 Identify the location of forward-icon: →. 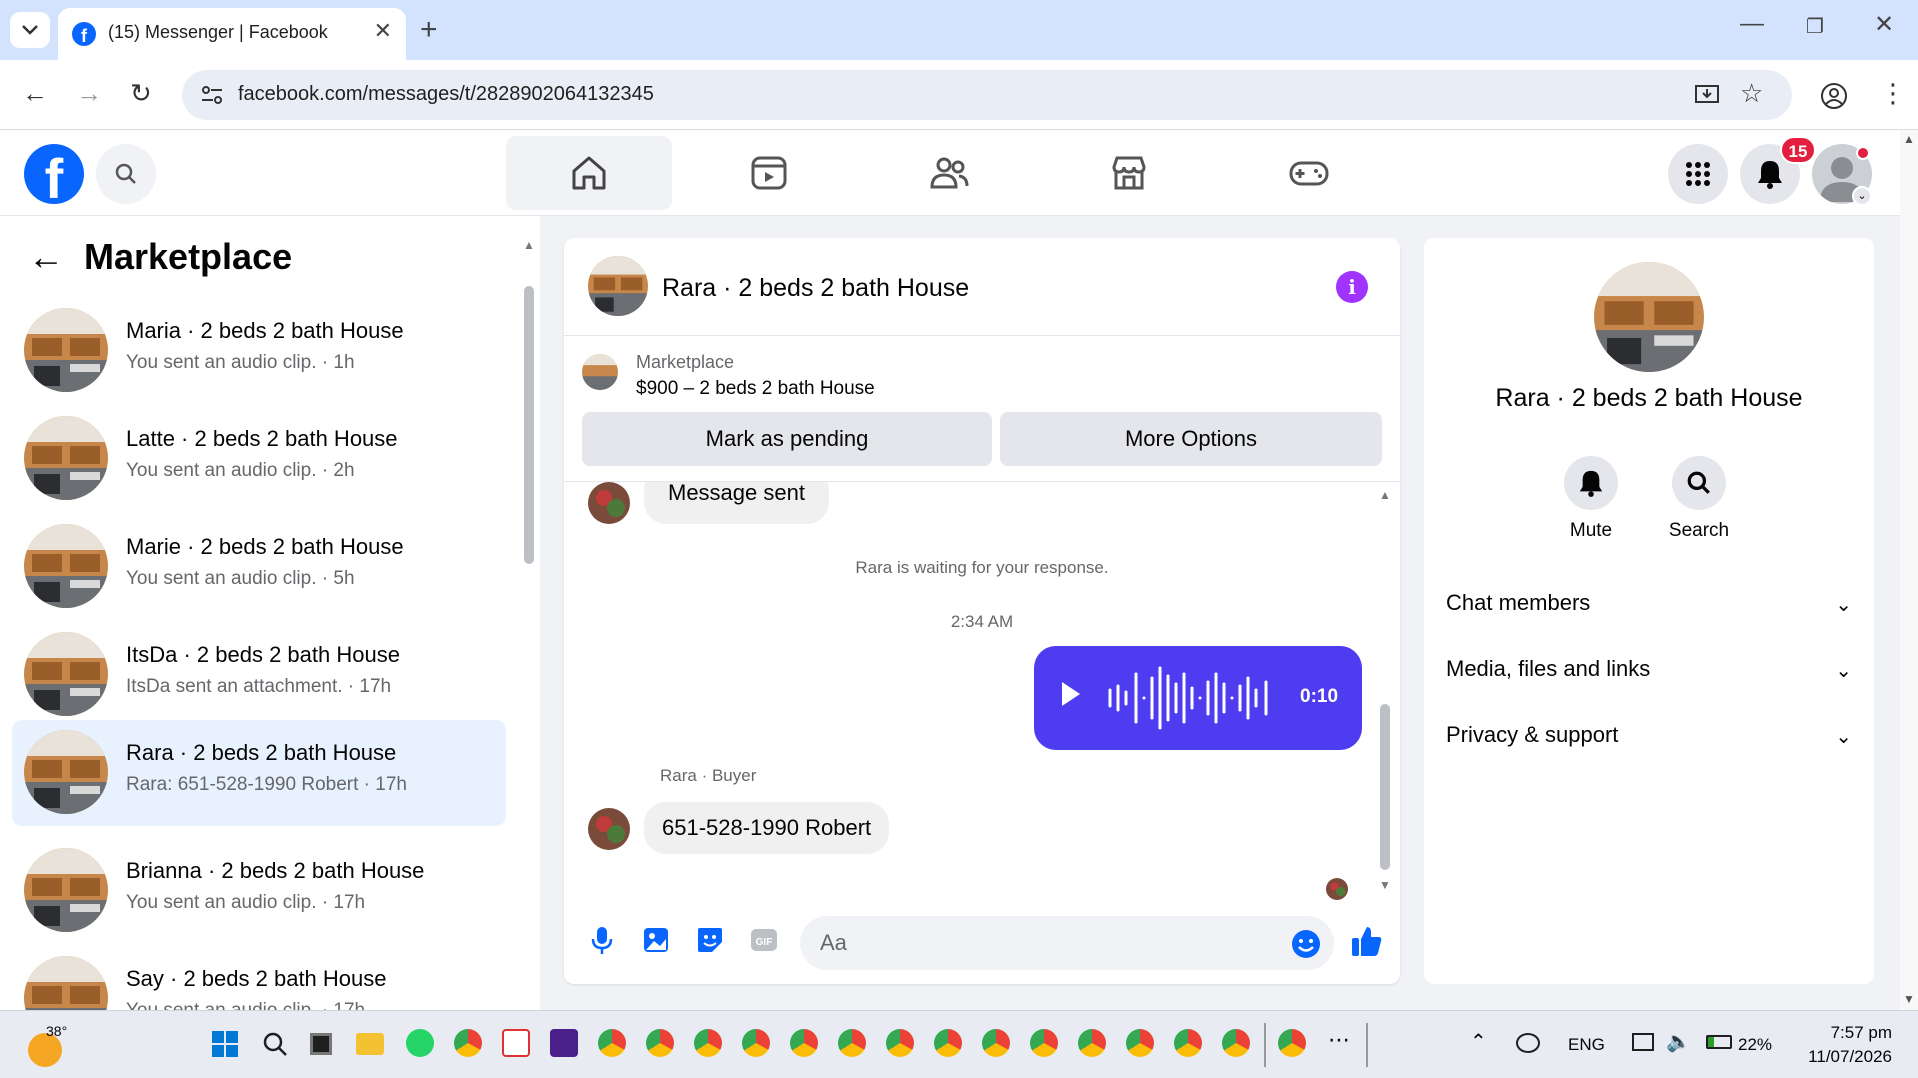
(89, 93).